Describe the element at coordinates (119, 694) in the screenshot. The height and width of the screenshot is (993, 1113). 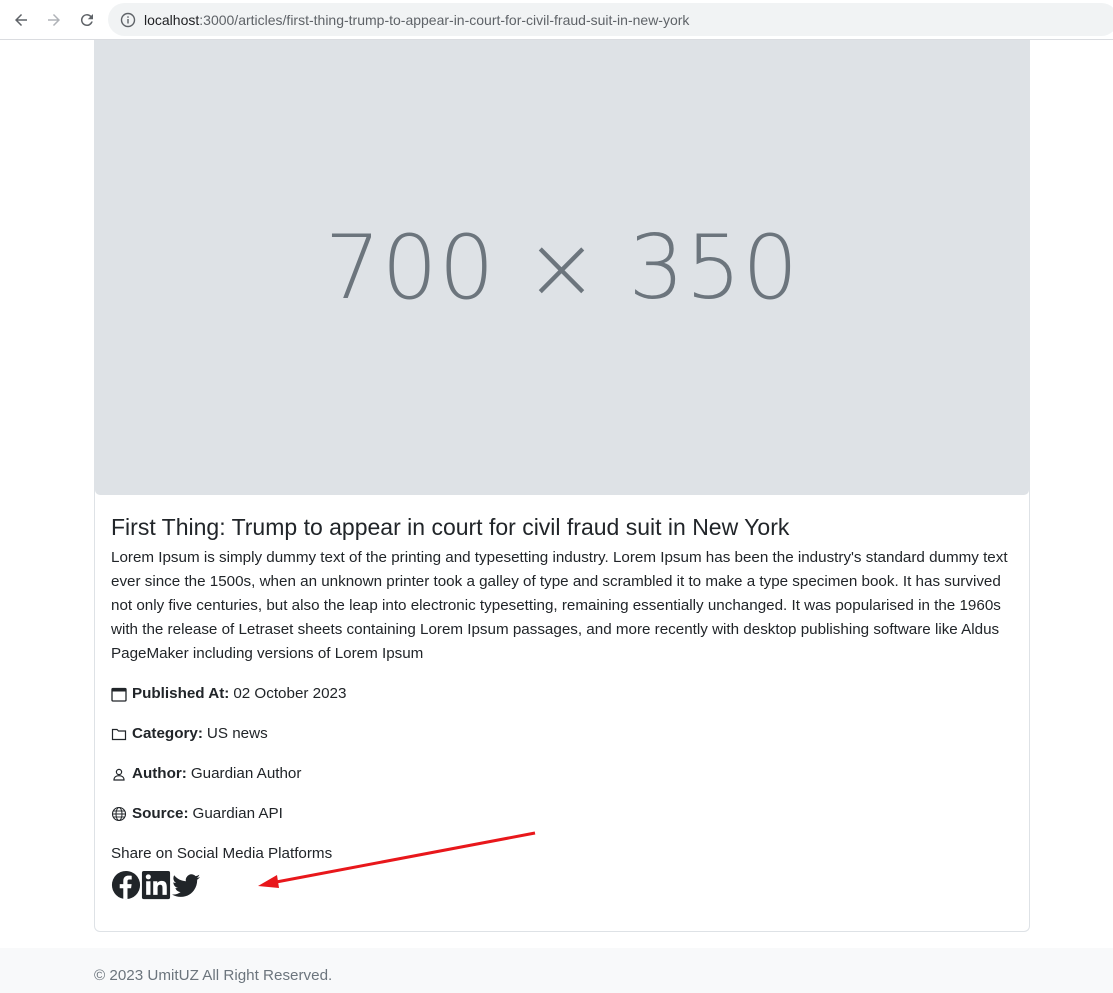
I see `calendar-icon` at that location.